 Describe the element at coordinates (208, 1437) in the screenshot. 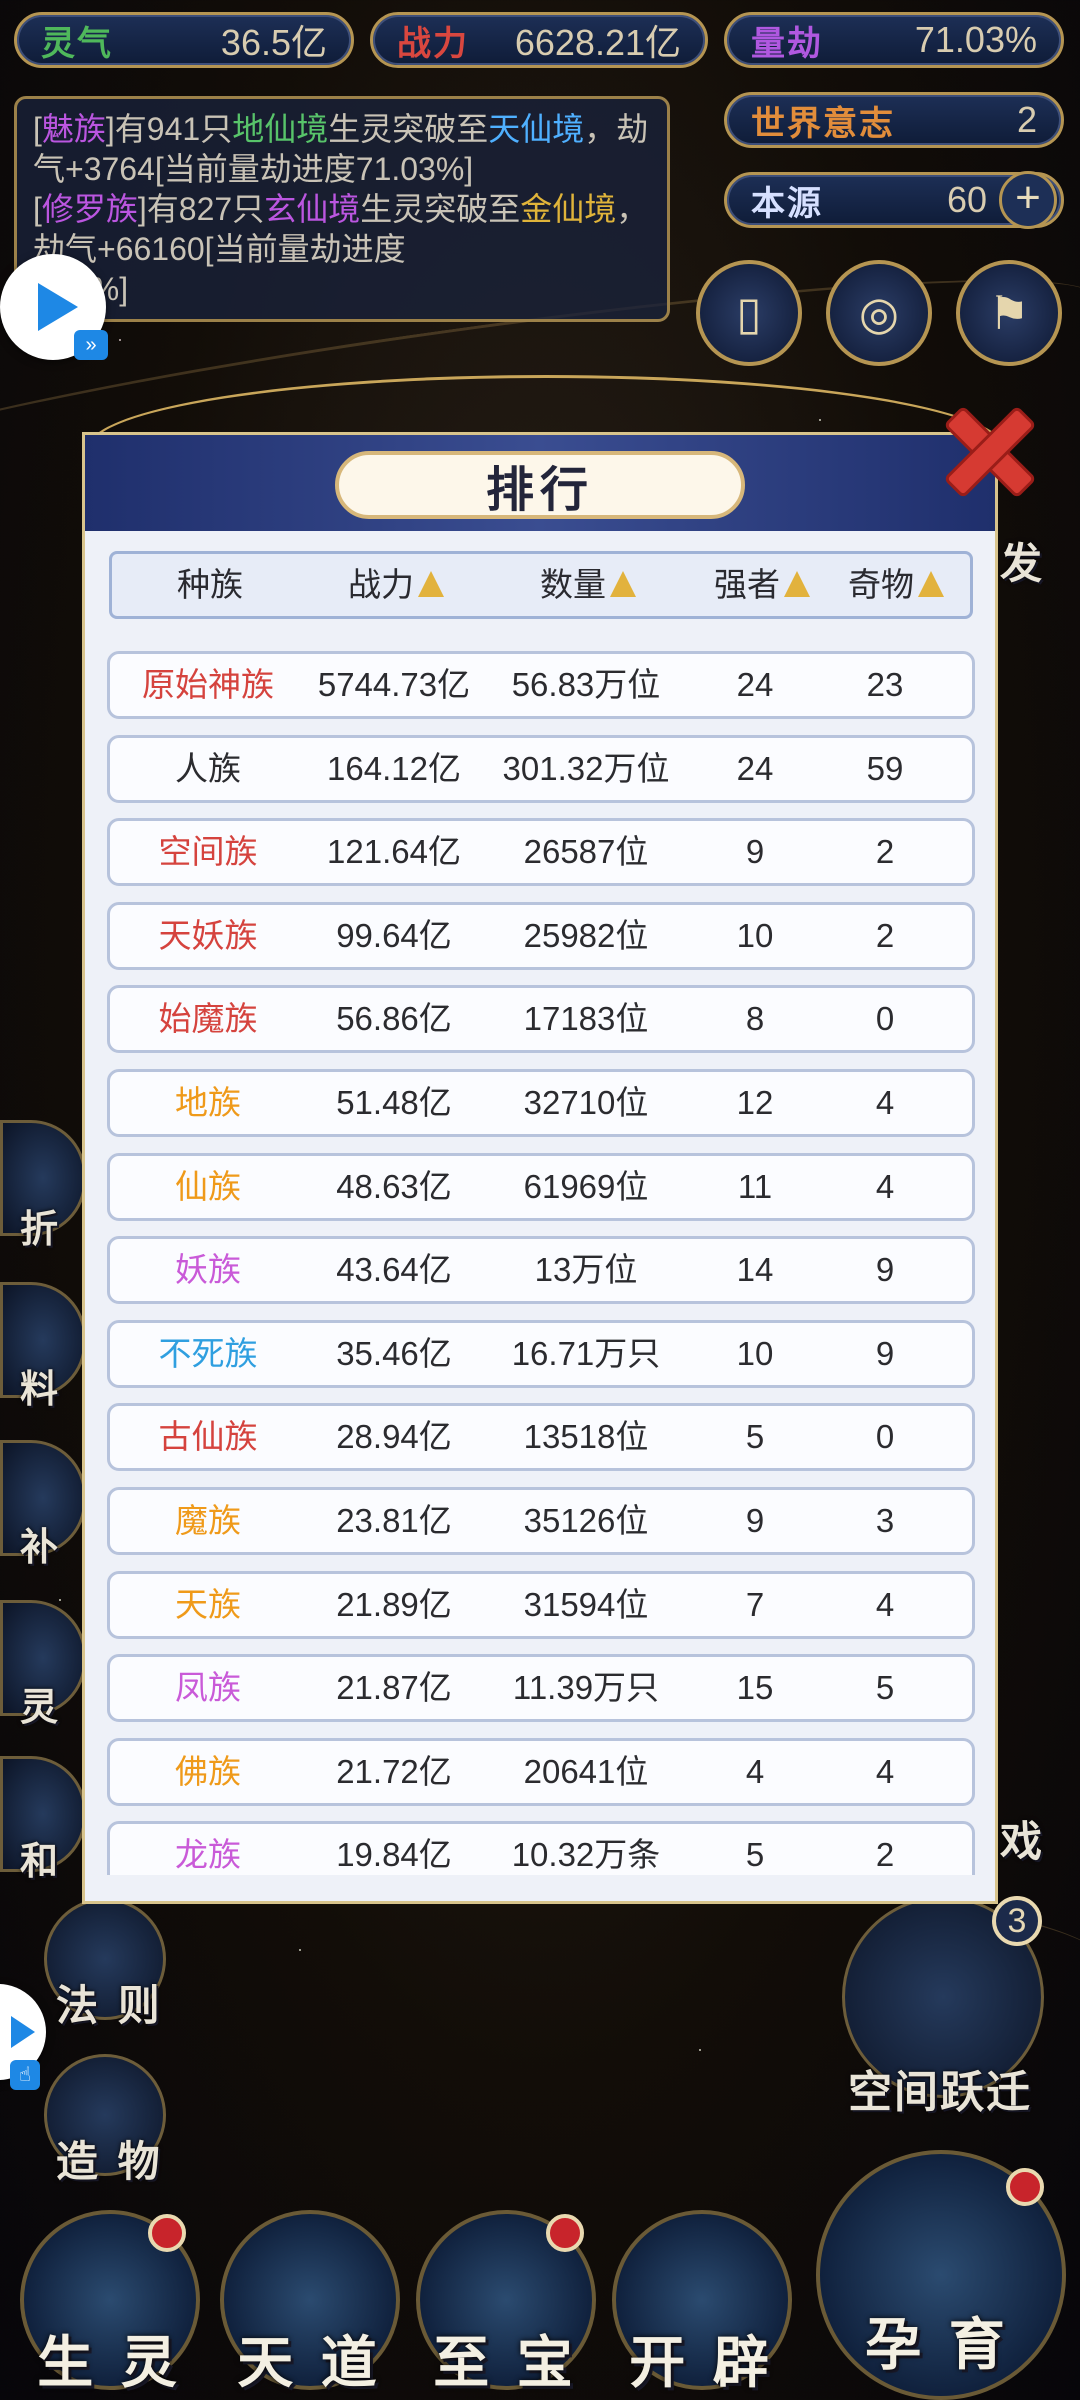

I see `race-cell: 古仙族` at that location.